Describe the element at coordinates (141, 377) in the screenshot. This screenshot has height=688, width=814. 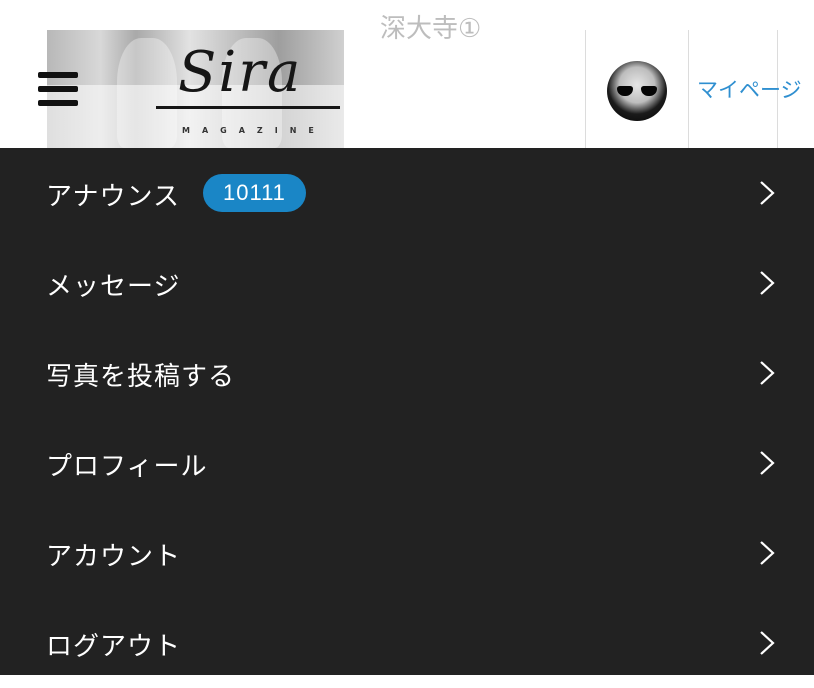
I see `menu-item-label: 写真を投稿する` at that location.